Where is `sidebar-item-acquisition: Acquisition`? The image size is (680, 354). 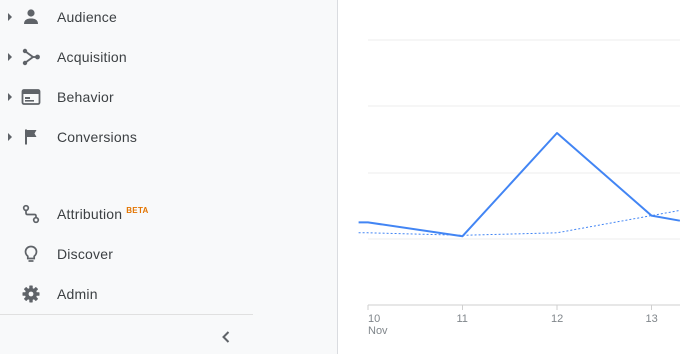
sidebar-item-acquisition: Acquisition is located at coordinates (168, 57).